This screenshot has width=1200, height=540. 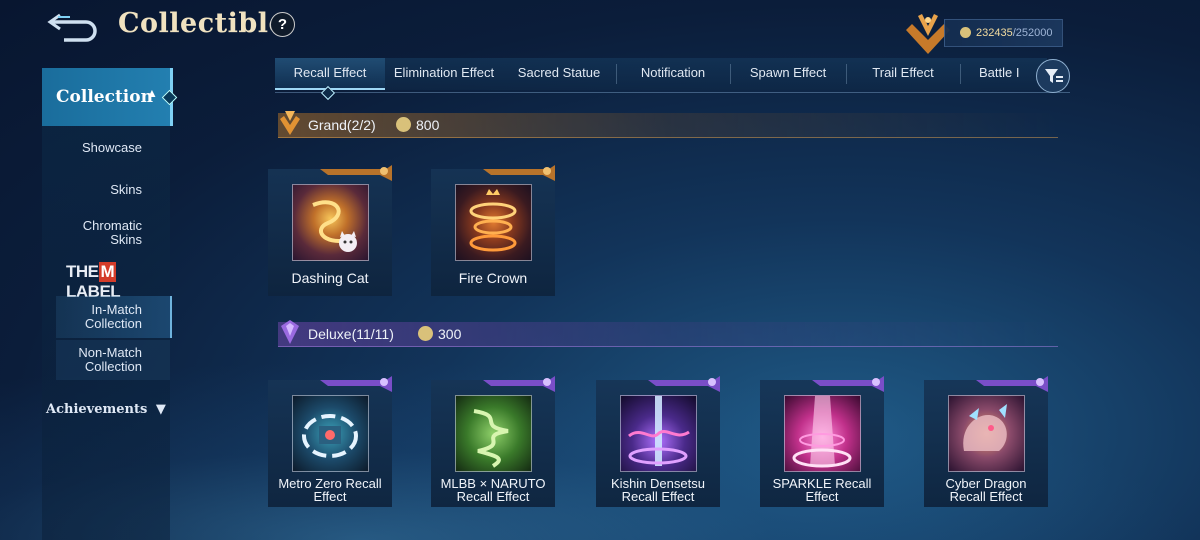 What do you see at coordinates (986, 490) in the screenshot?
I see `card-label: Cyber Dragon Recall Effect` at bounding box center [986, 490].